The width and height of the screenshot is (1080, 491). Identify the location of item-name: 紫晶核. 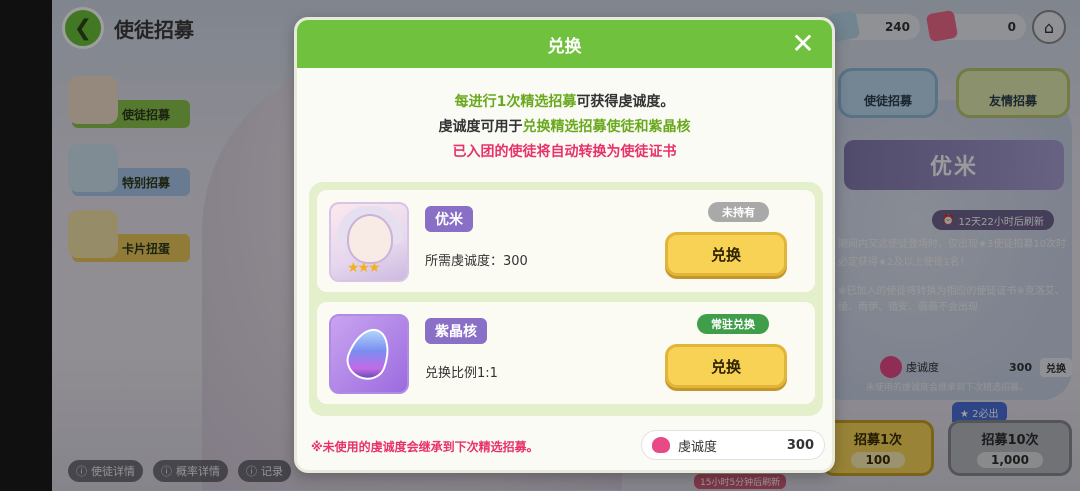
(456, 331).